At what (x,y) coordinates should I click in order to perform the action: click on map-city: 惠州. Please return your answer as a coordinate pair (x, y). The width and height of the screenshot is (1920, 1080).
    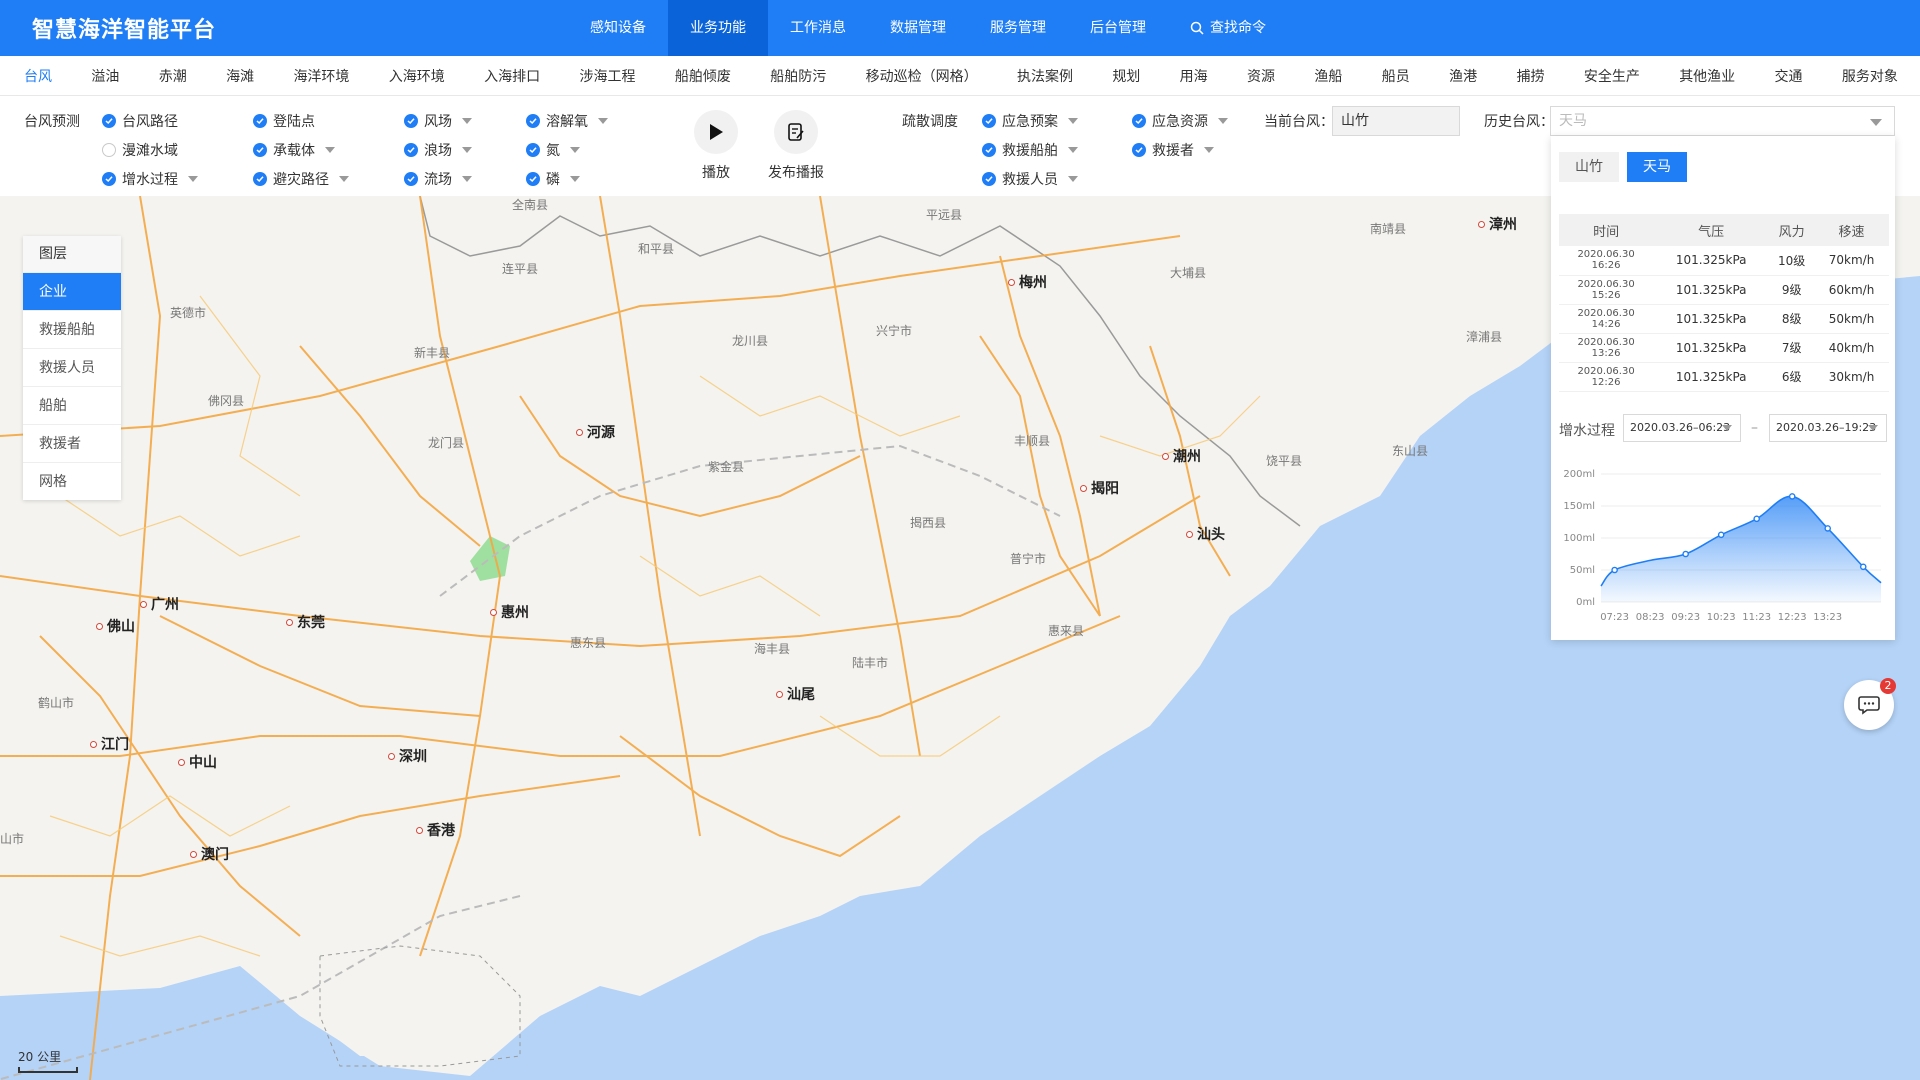
    Looking at the image, I should click on (509, 612).